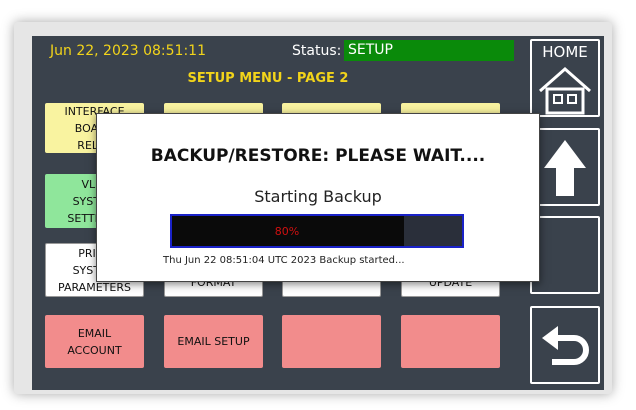  What do you see at coordinates (128, 51) in the screenshot?
I see `datetime-display: Jun 22, 2023 08:51:11` at bounding box center [128, 51].